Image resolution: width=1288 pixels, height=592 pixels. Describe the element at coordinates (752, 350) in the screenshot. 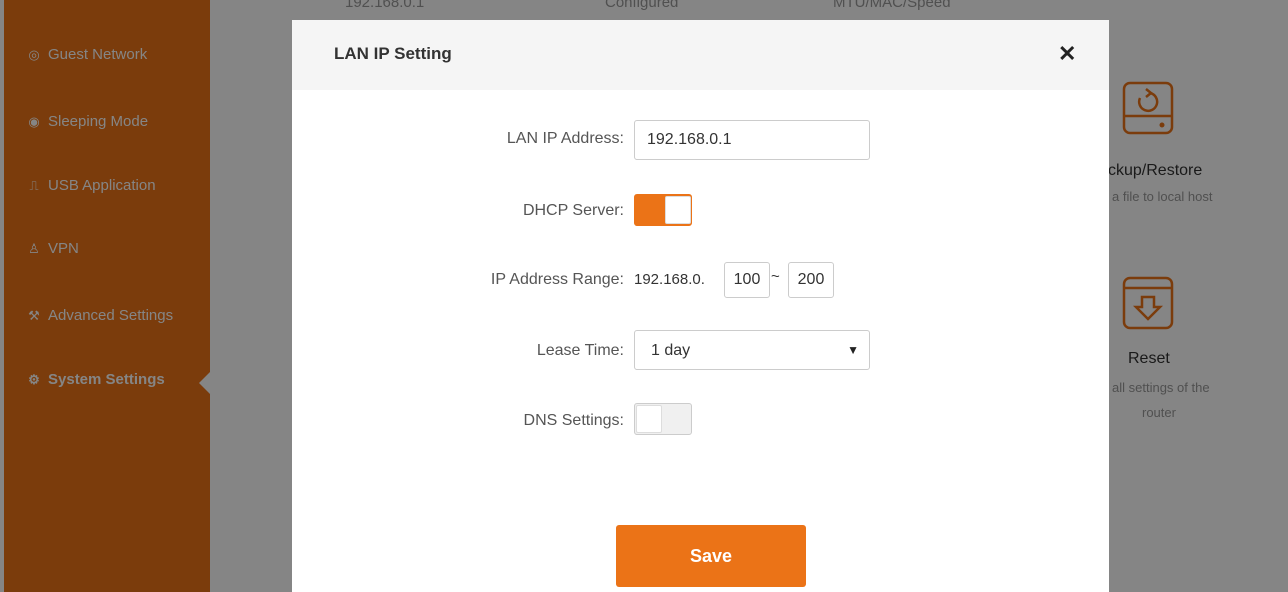

I see `lease-time-select: 1 day ▼` at that location.